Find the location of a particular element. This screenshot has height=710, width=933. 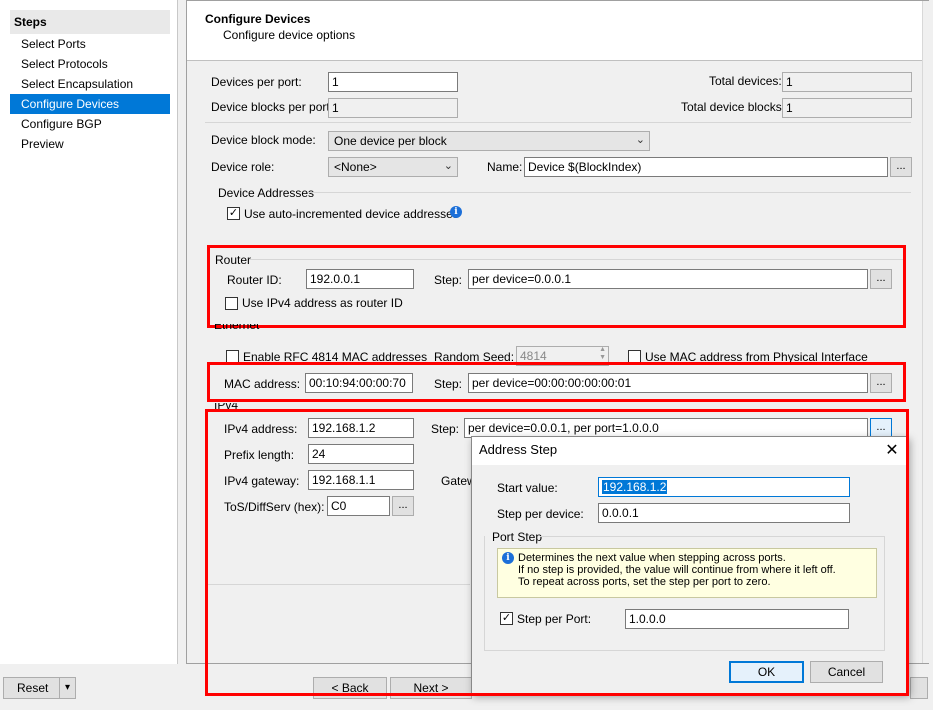

step-per-port-input: 1.0.0.0 is located at coordinates (737, 619).